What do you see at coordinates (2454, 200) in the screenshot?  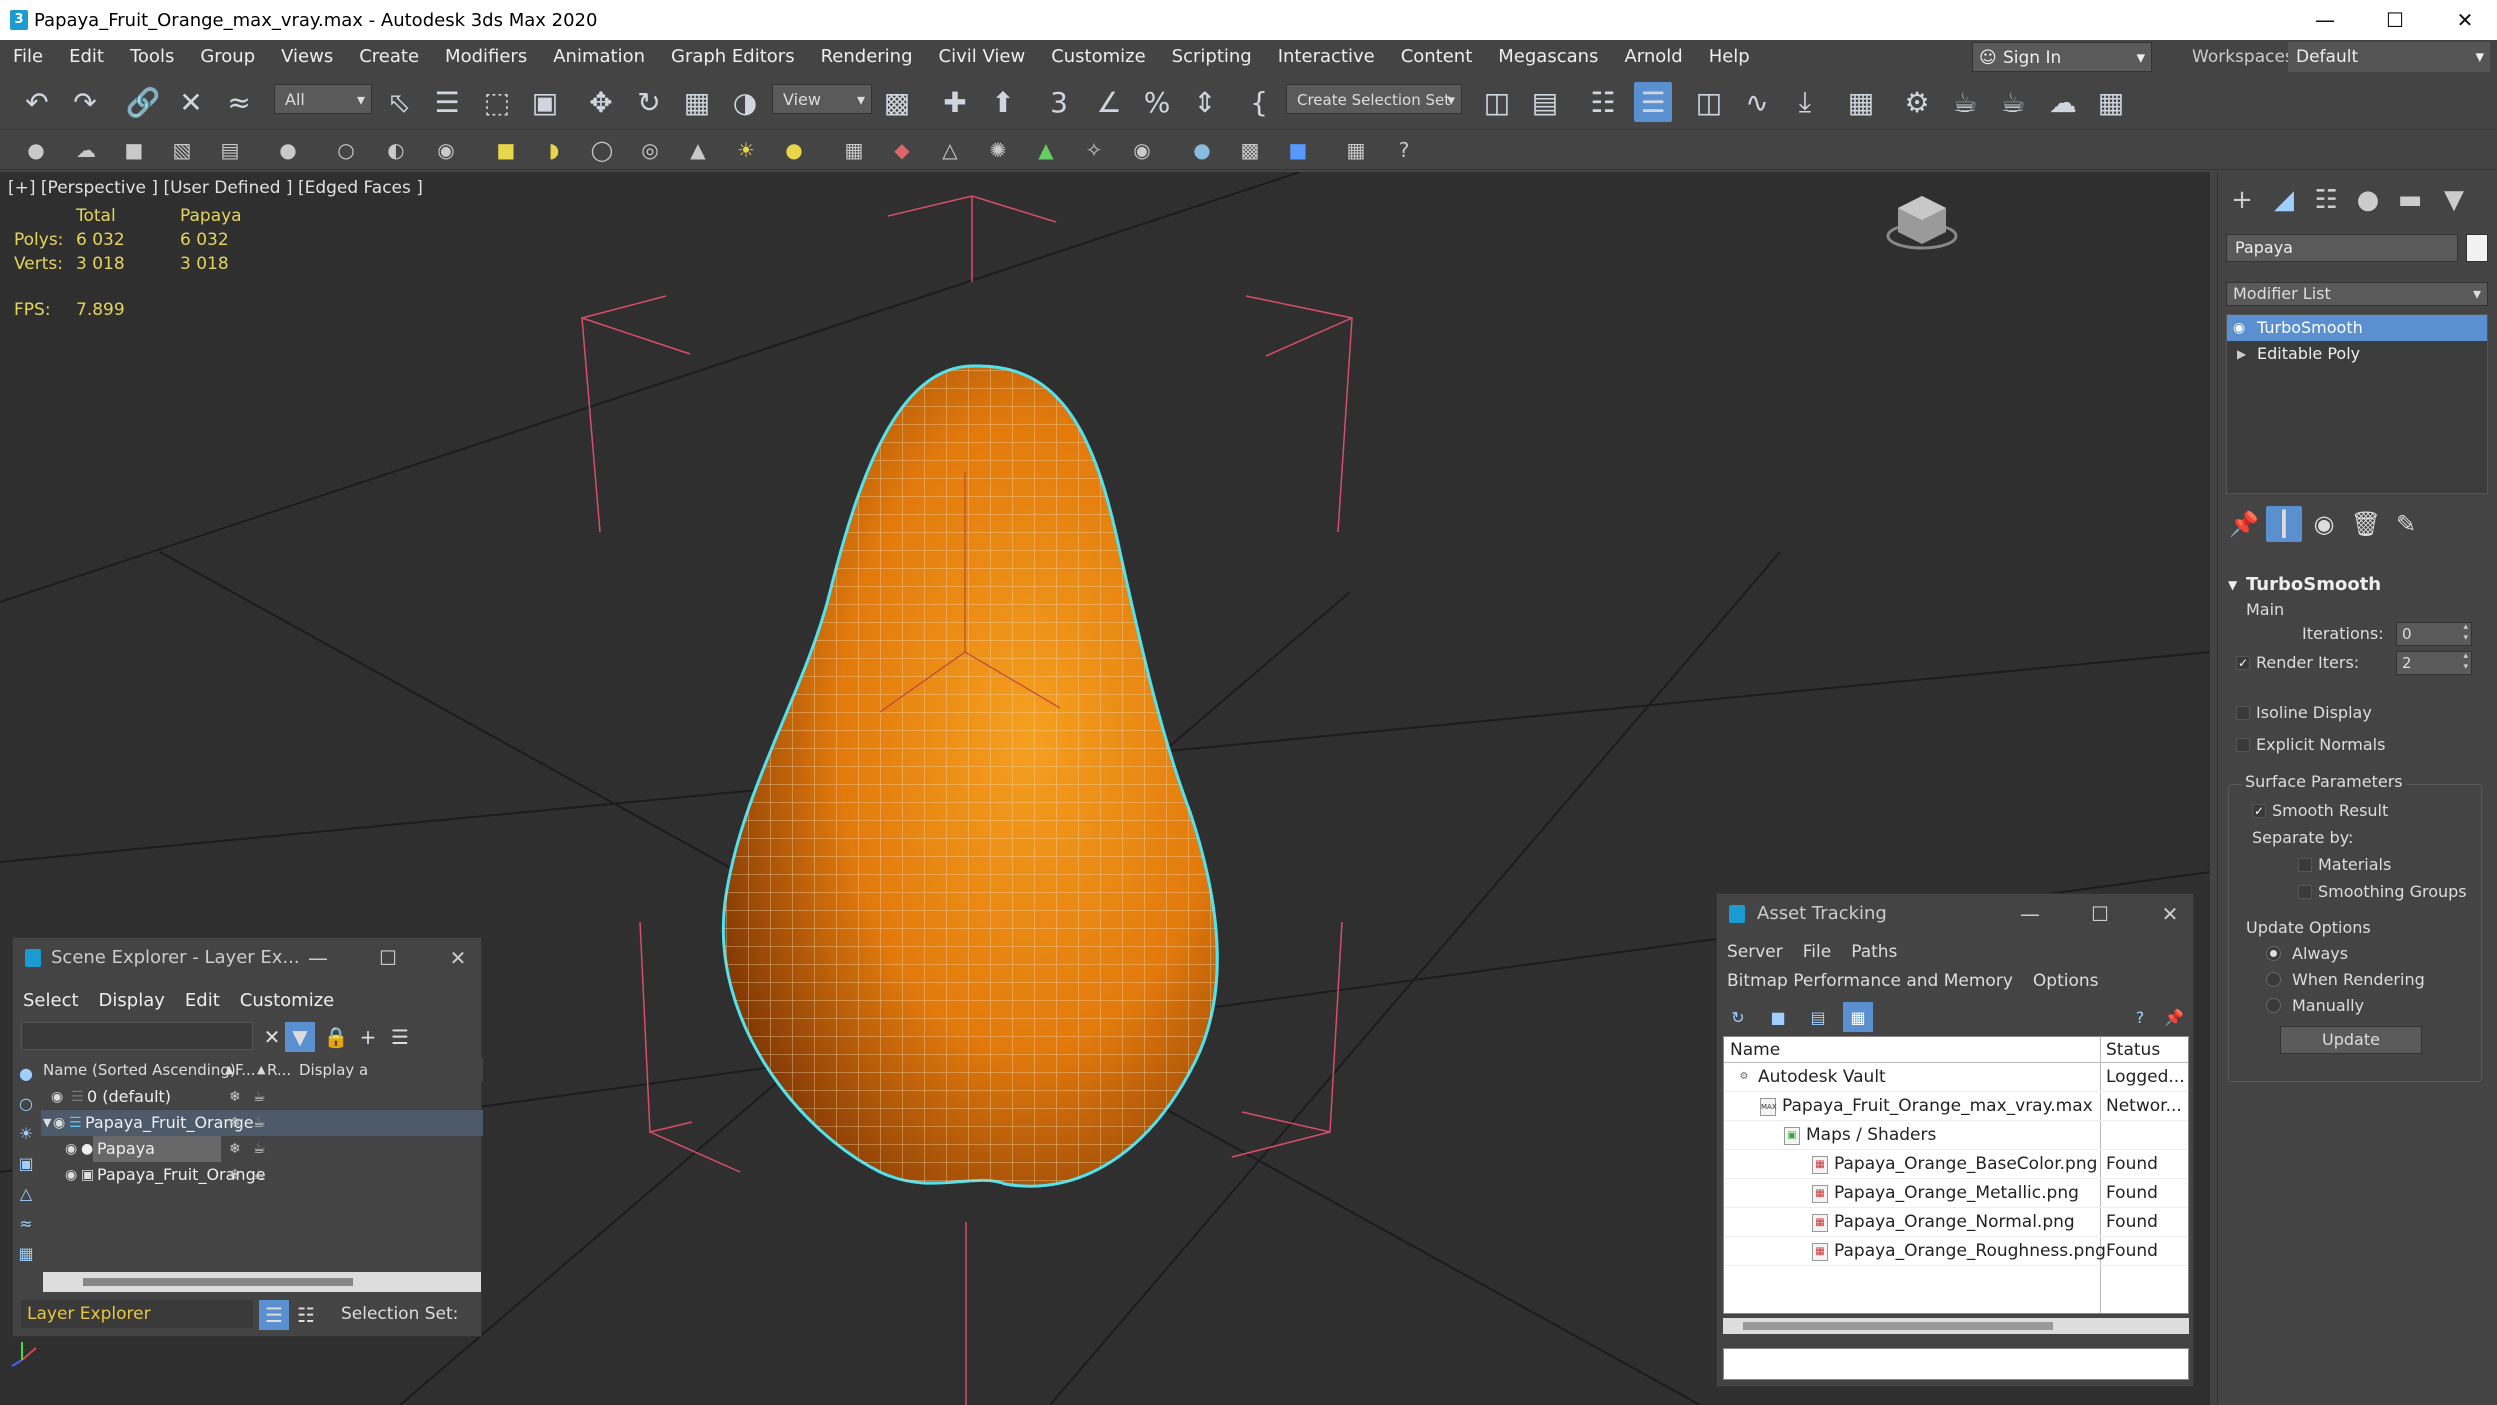 I see `utilities-tab-icon: ▼` at bounding box center [2454, 200].